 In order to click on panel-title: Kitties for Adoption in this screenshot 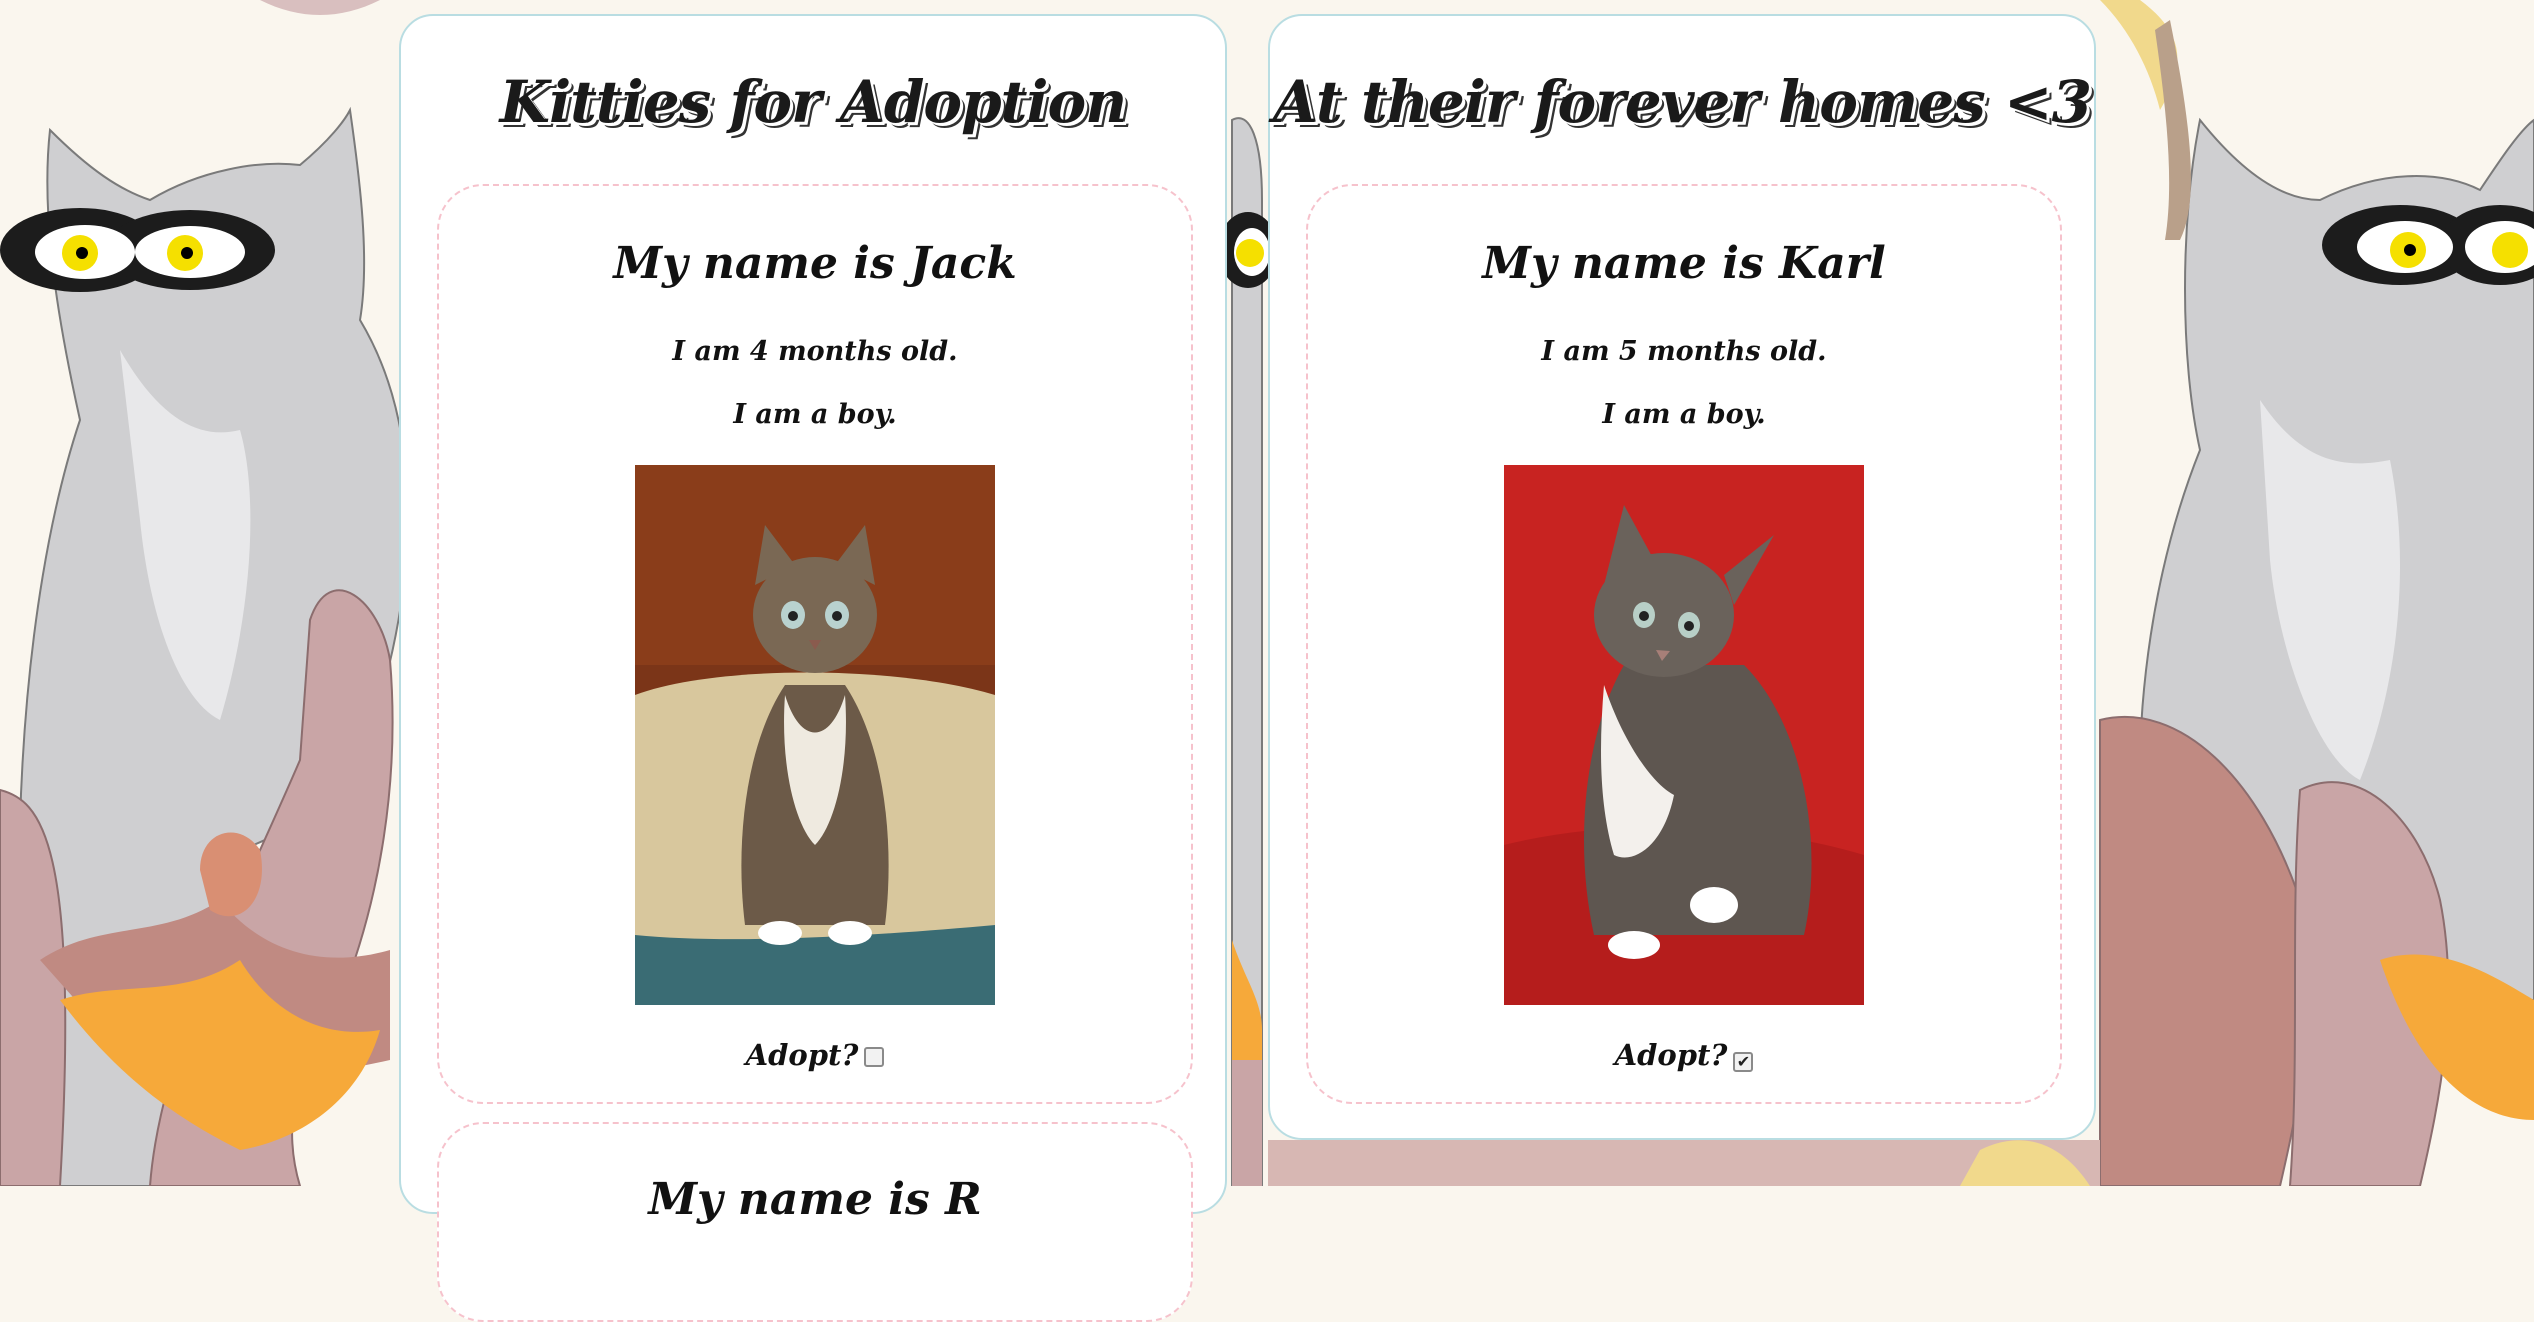, I will do `click(813, 102)`.